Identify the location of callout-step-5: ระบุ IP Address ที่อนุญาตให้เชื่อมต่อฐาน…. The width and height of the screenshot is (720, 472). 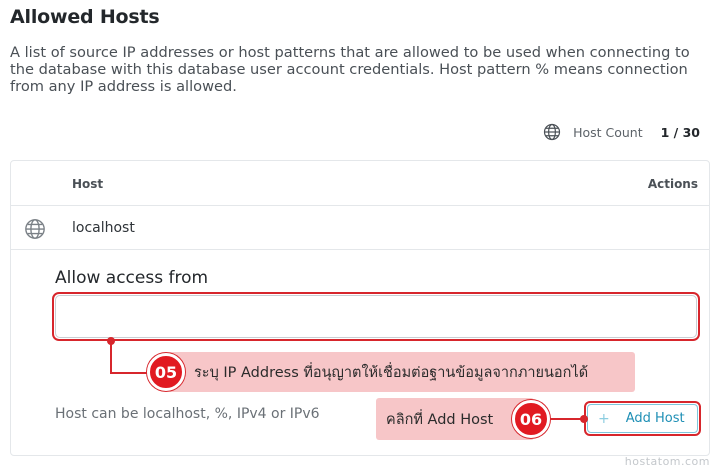
(401, 372).